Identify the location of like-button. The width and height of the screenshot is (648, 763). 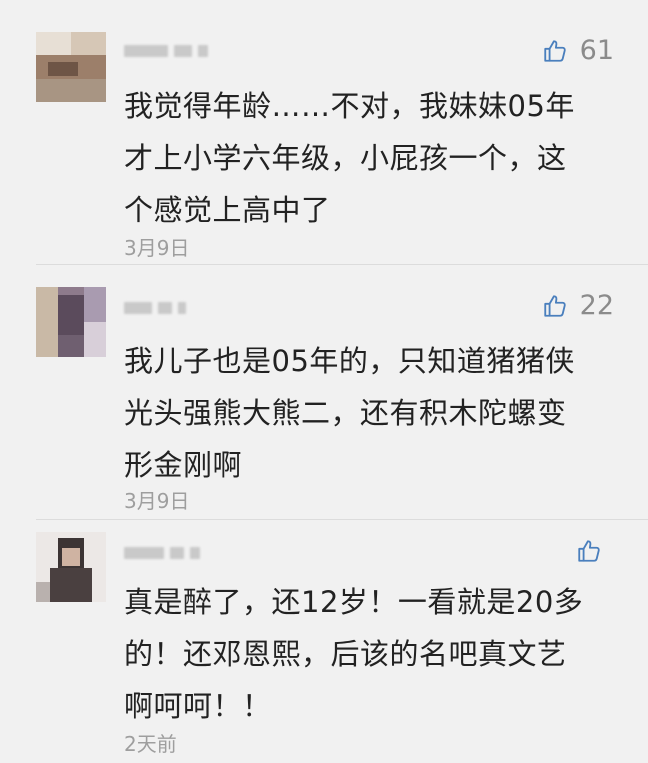
(595, 551).